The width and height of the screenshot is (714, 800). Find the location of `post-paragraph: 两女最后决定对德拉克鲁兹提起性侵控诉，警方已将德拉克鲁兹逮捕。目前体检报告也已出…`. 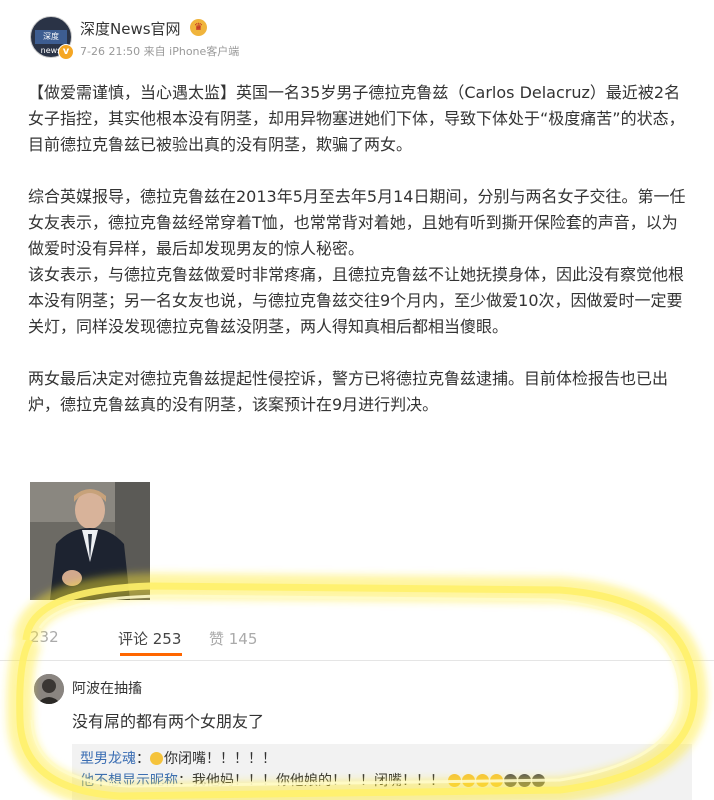

post-paragraph: 两女最后决定对德拉克鲁兹提起性侵控诉，警方已将德拉克鲁兹逮捕。目前体检报告也已出… is located at coordinates (348, 391).